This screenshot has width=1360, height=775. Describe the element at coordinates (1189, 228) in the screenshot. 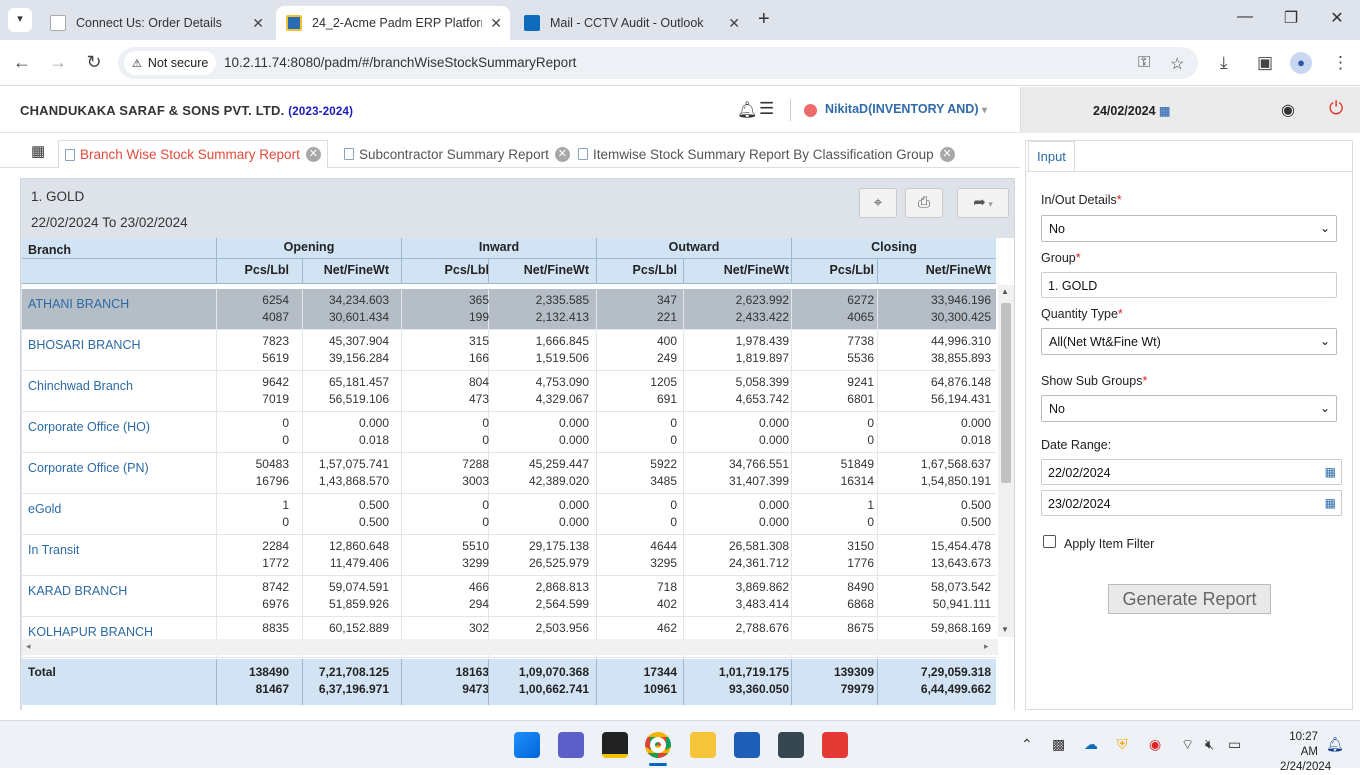

I see `inout-select: No ⌄` at that location.